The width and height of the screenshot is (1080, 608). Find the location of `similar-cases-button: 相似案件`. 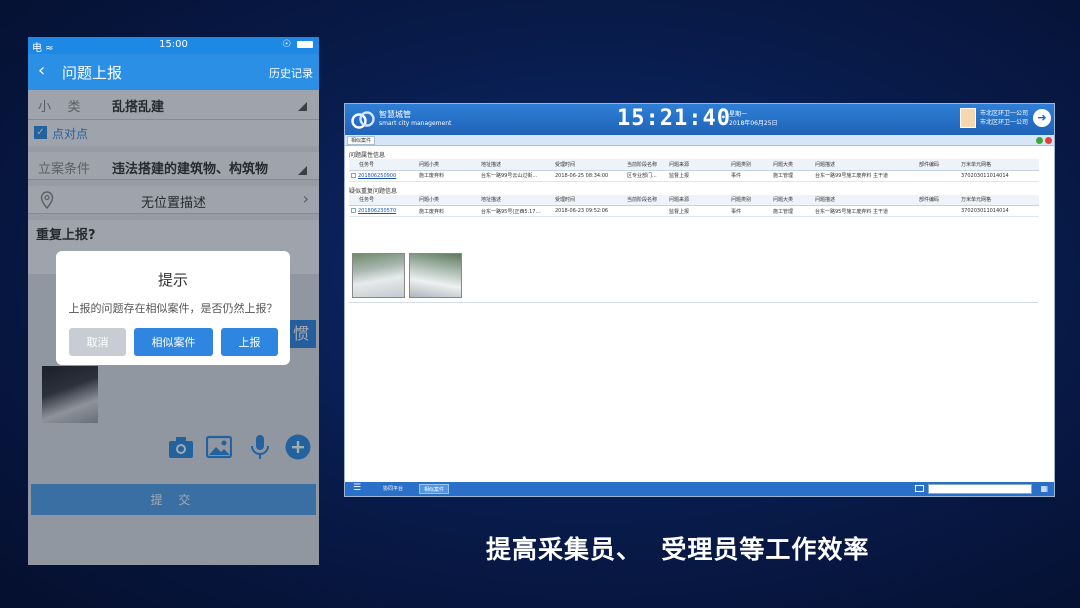

similar-cases-button: 相似案件 is located at coordinates (173, 342).